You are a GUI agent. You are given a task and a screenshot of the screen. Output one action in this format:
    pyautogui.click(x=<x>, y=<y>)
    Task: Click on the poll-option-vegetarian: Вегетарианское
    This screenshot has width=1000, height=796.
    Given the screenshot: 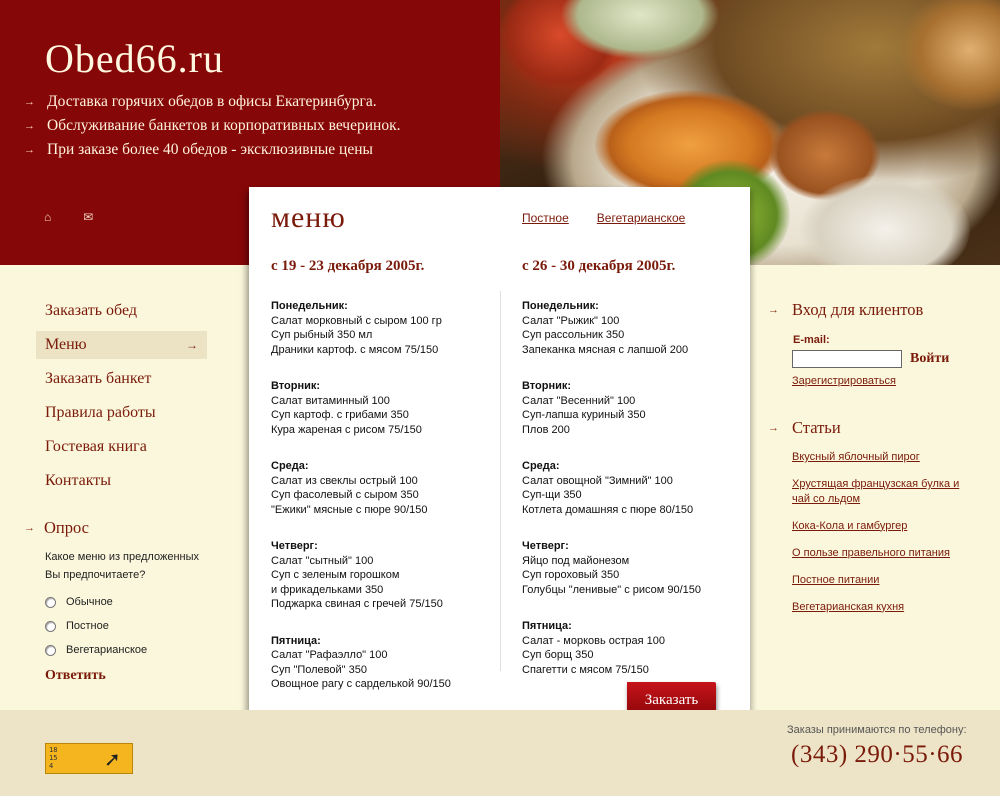 What is the action you would take?
    pyautogui.click(x=134, y=650)
    